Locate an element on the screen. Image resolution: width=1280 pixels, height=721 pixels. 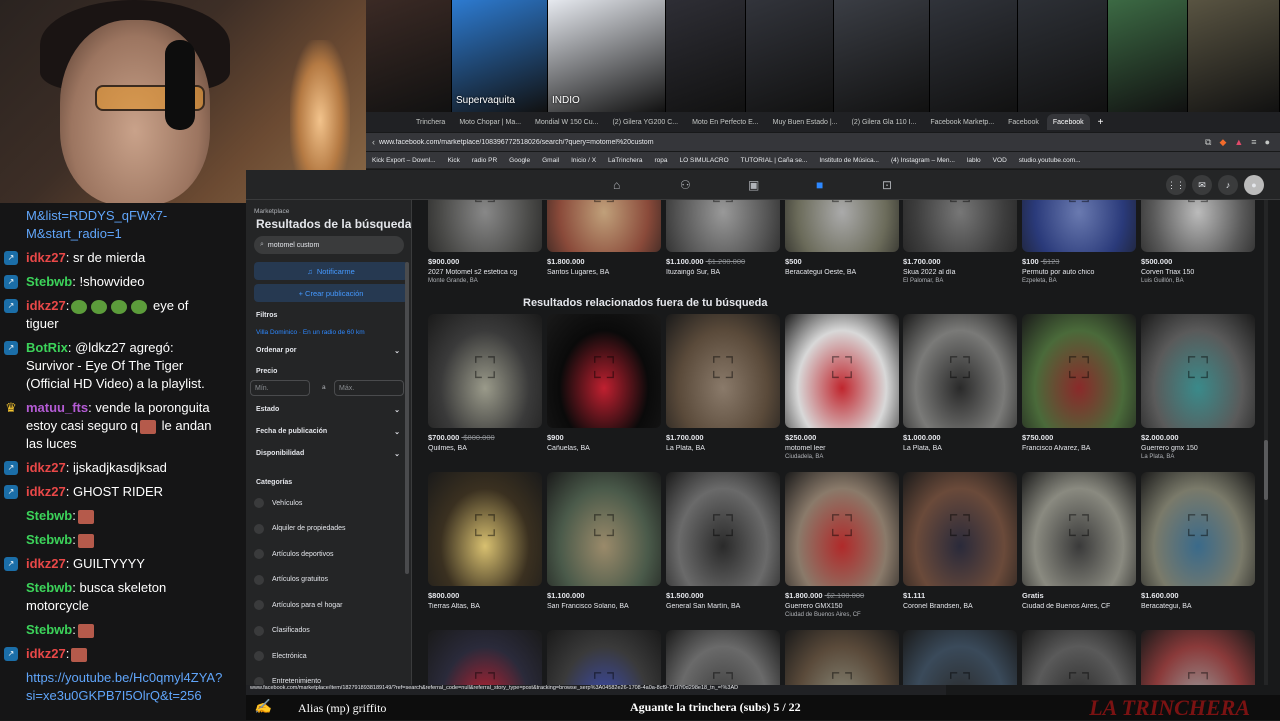
category-item: Electrónica is located at coordinates (280, 656).